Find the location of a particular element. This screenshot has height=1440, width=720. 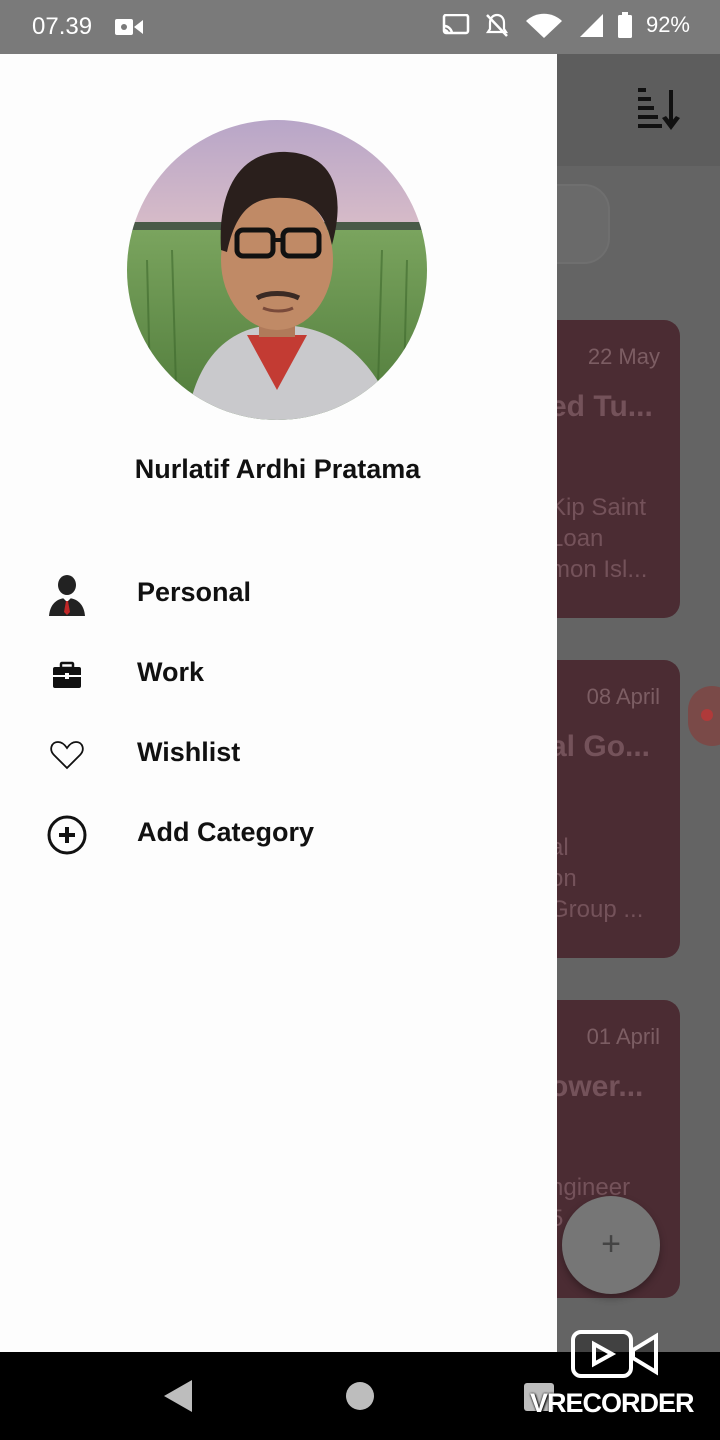

home-icon is located at coordinates (360, 1396).